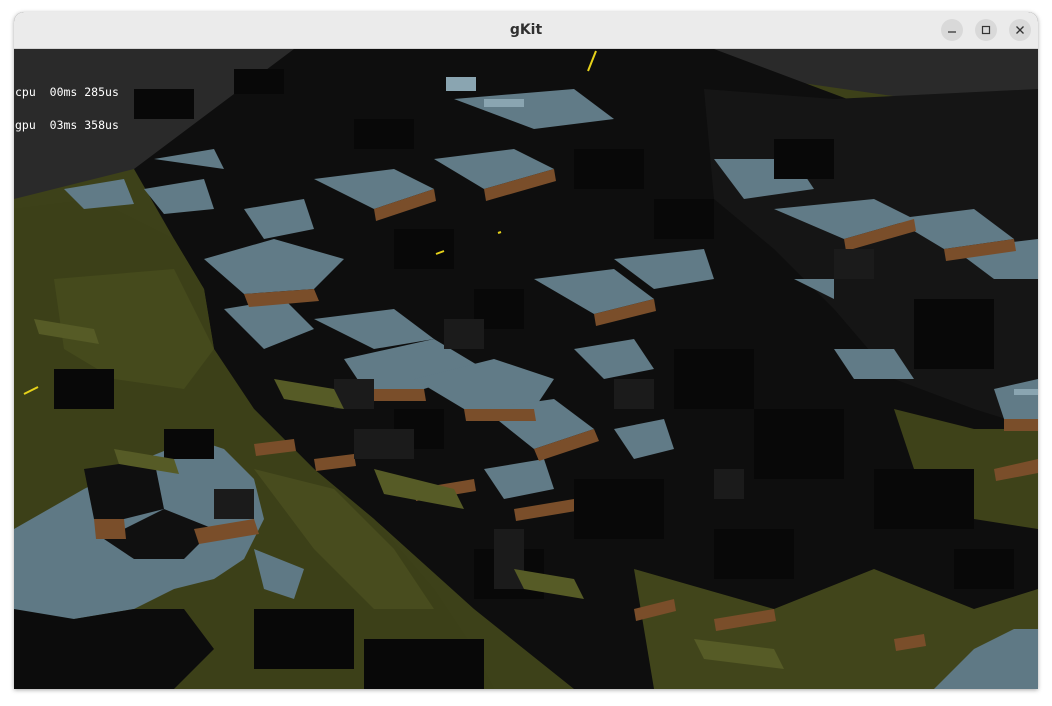  I want to click on gpu-label: gpu, so click(25, 125).